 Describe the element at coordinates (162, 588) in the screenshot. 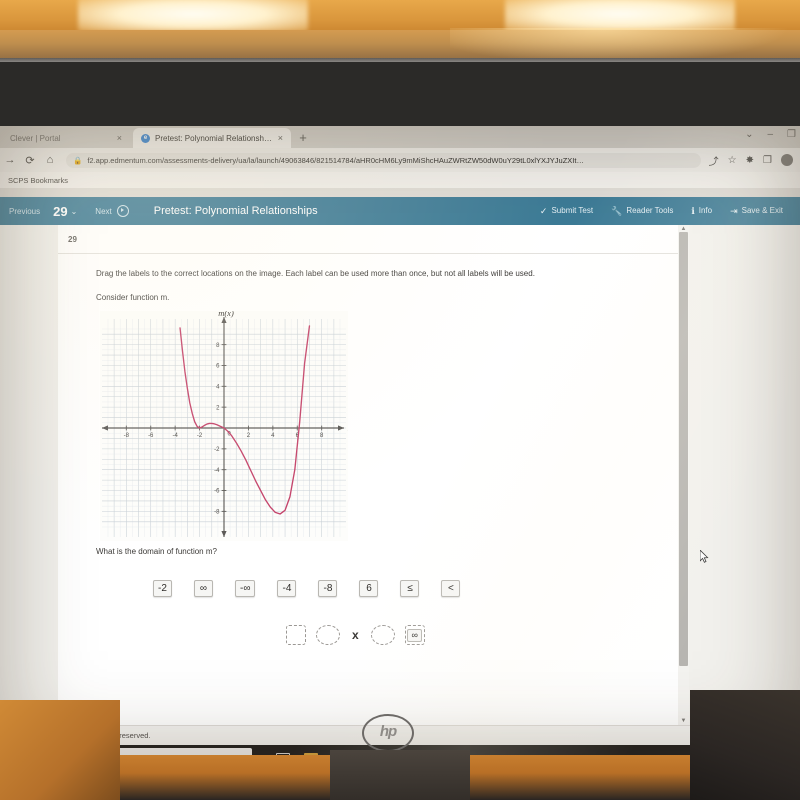

I see `drag-label-tile: -2` at that location.